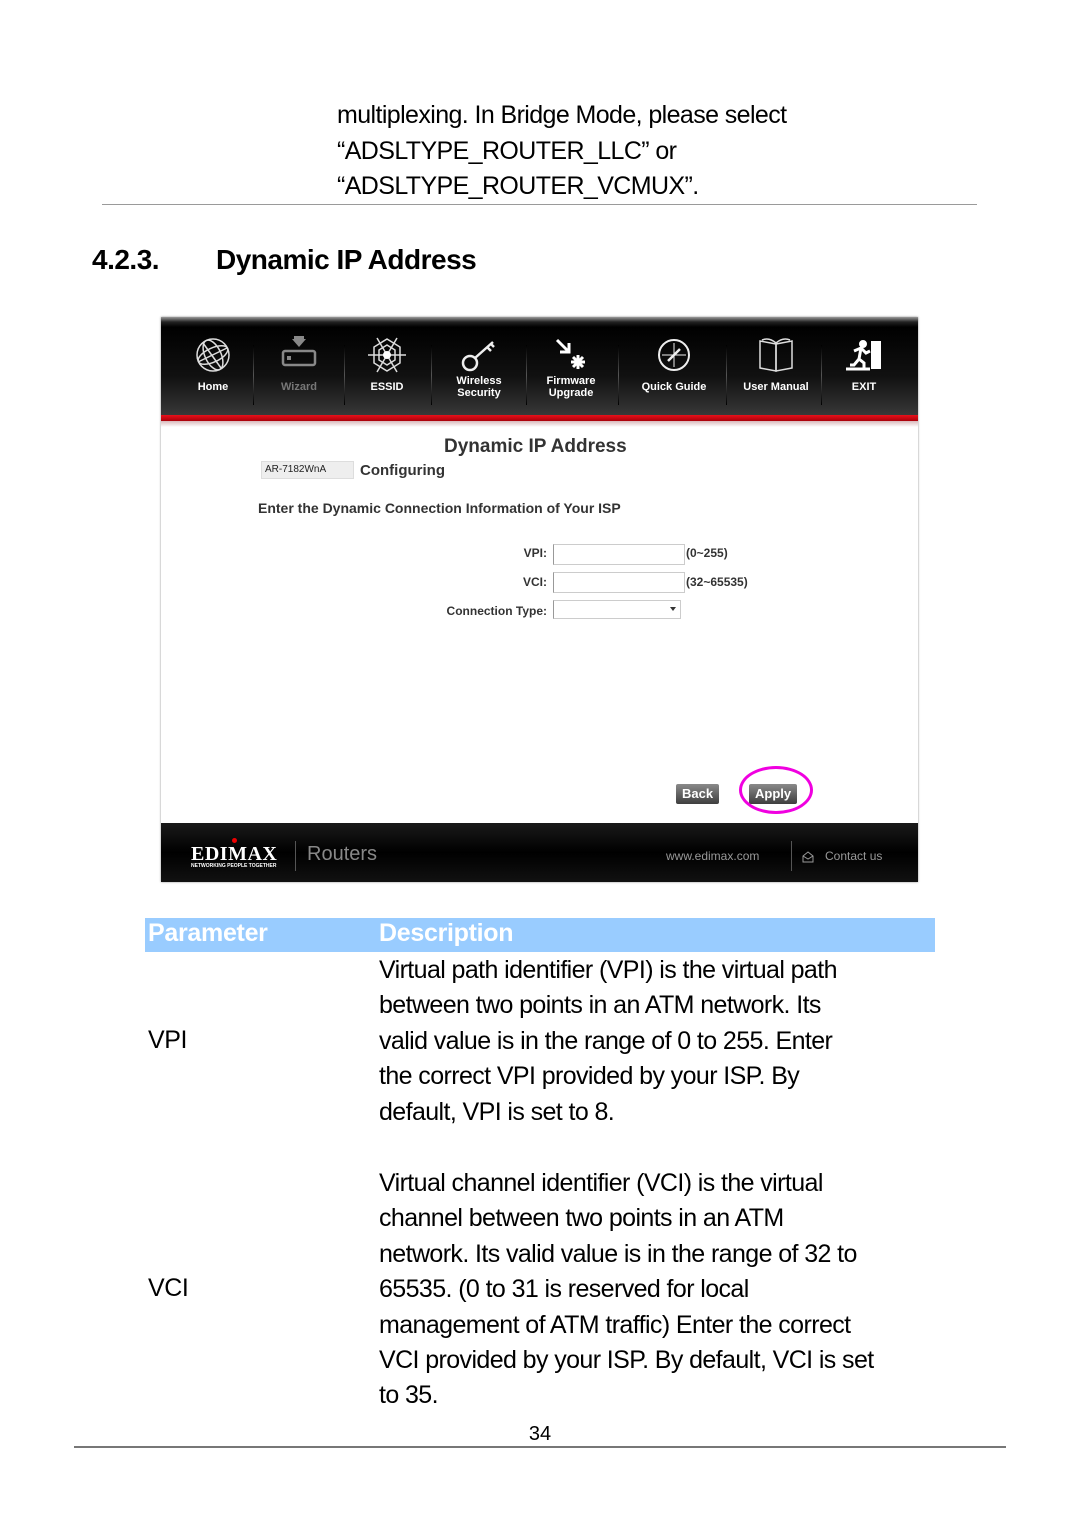 This screenshot has height=1527, width=1080. What do you see at coordinates (619, 582) in the screenshot?
I see `vci-input` at bounding box center [619, 582].